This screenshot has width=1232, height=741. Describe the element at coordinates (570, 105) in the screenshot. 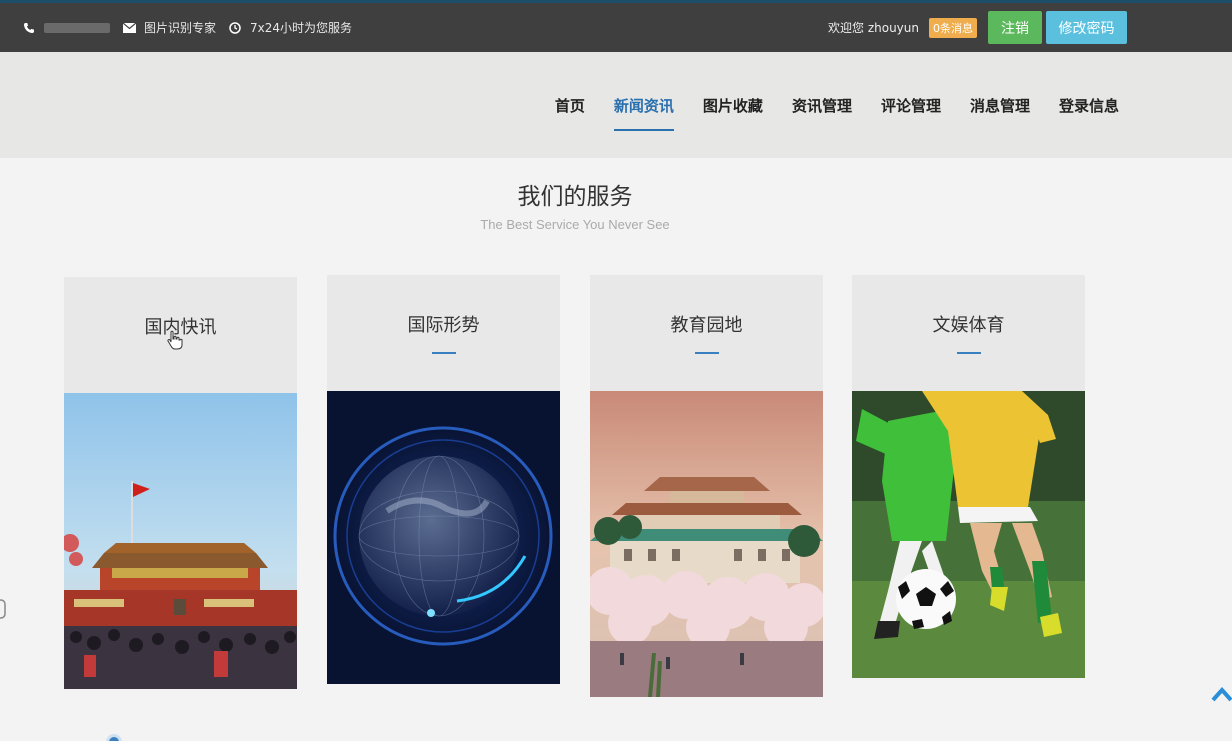

I see `nav-home: 首页` at that location.